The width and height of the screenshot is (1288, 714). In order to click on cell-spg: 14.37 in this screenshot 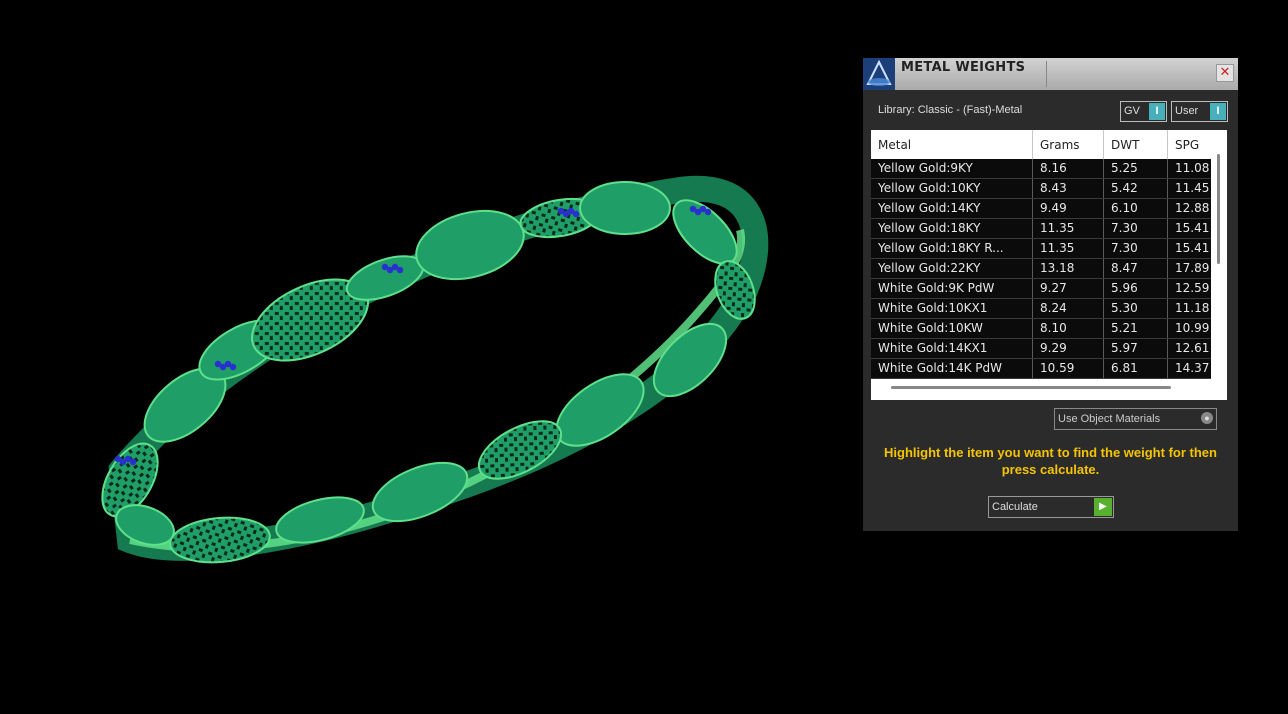, I will do `click(1192, 368)`.